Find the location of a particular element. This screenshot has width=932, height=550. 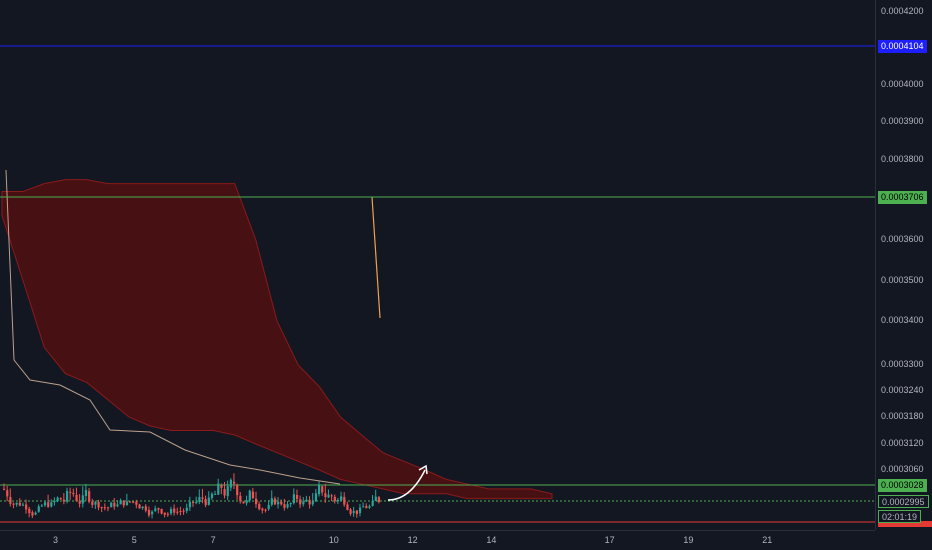

price-tick-label: 0.0003300 is located at coordinates (902, 364).